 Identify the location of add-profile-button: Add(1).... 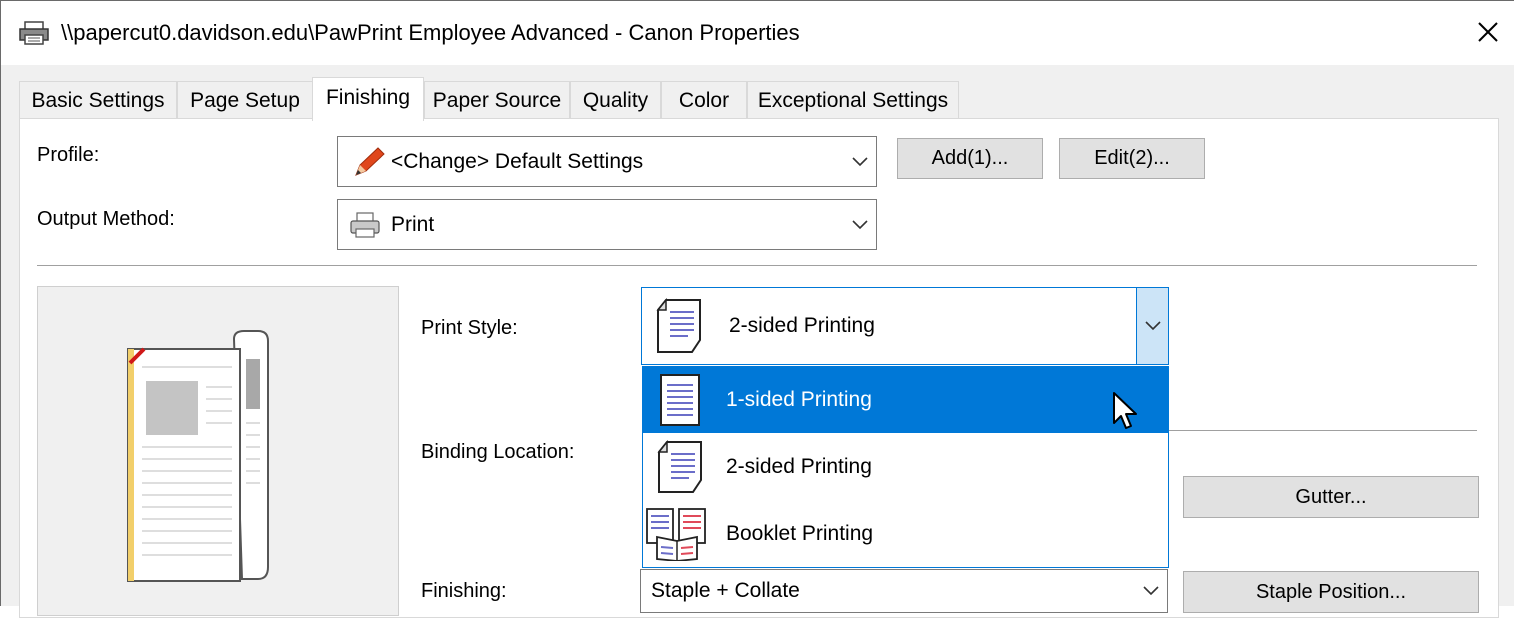
(970, 158).